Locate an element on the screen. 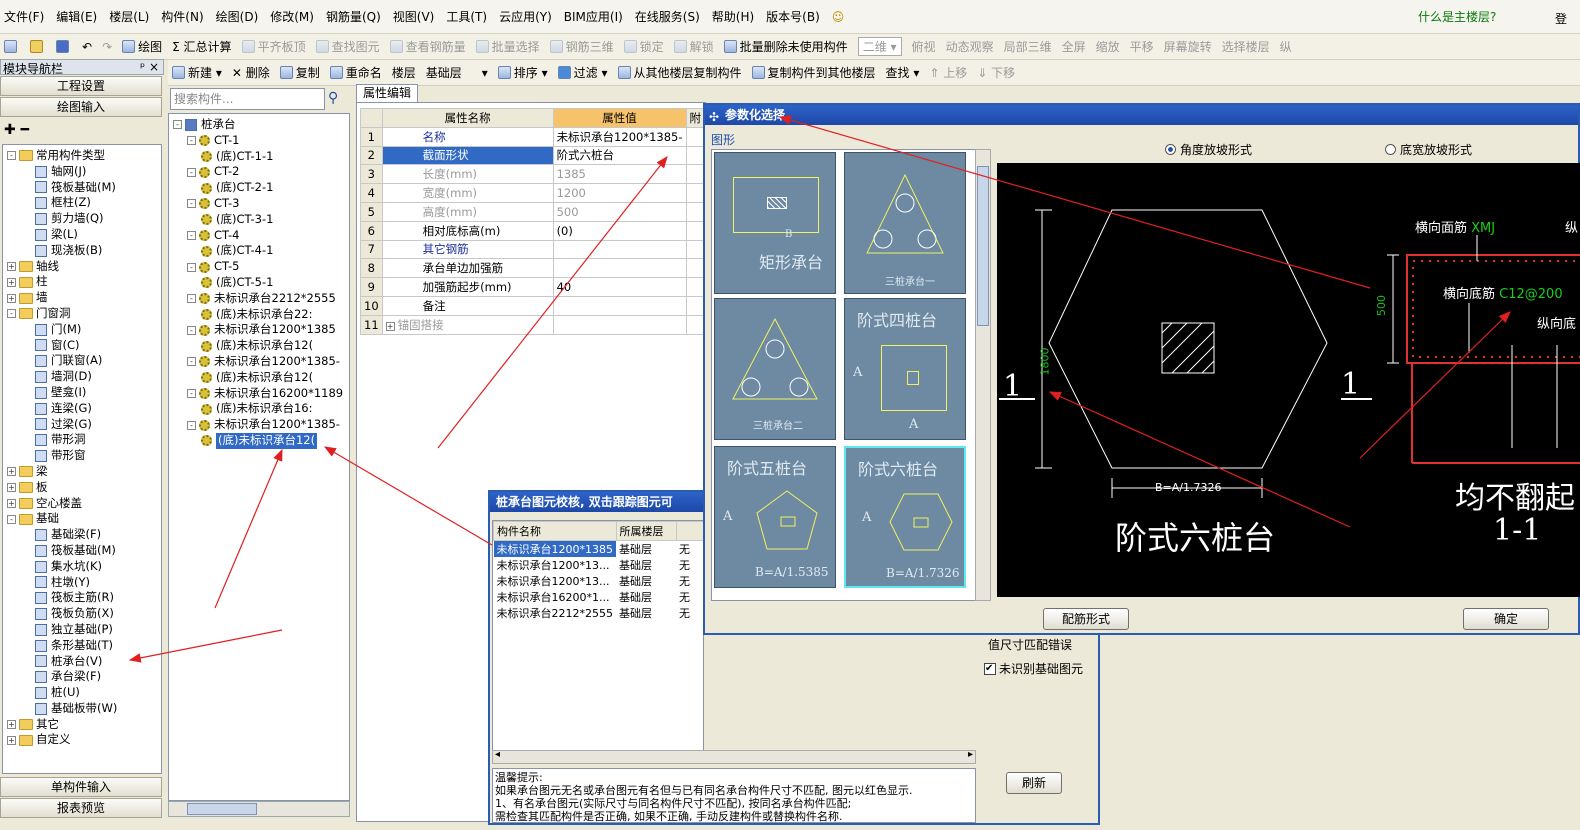 Image resolution: width=1580 pixels, height=830 pixels. tree-node: - 常用构件类型 is located at coordinates (82, 156).